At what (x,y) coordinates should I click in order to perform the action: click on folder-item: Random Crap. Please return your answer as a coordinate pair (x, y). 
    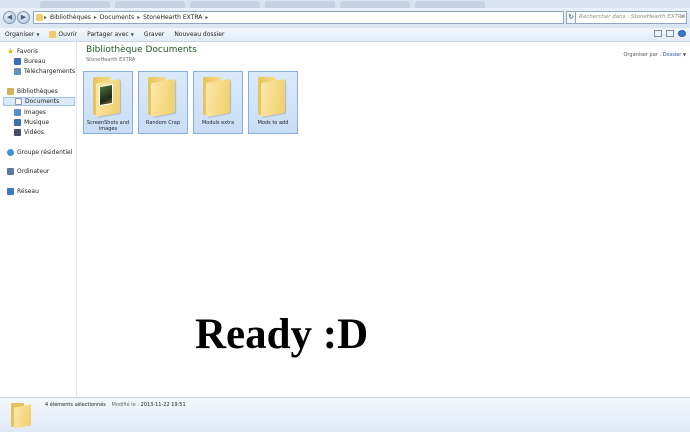
    Looking at the image, I should click on (163, 102).